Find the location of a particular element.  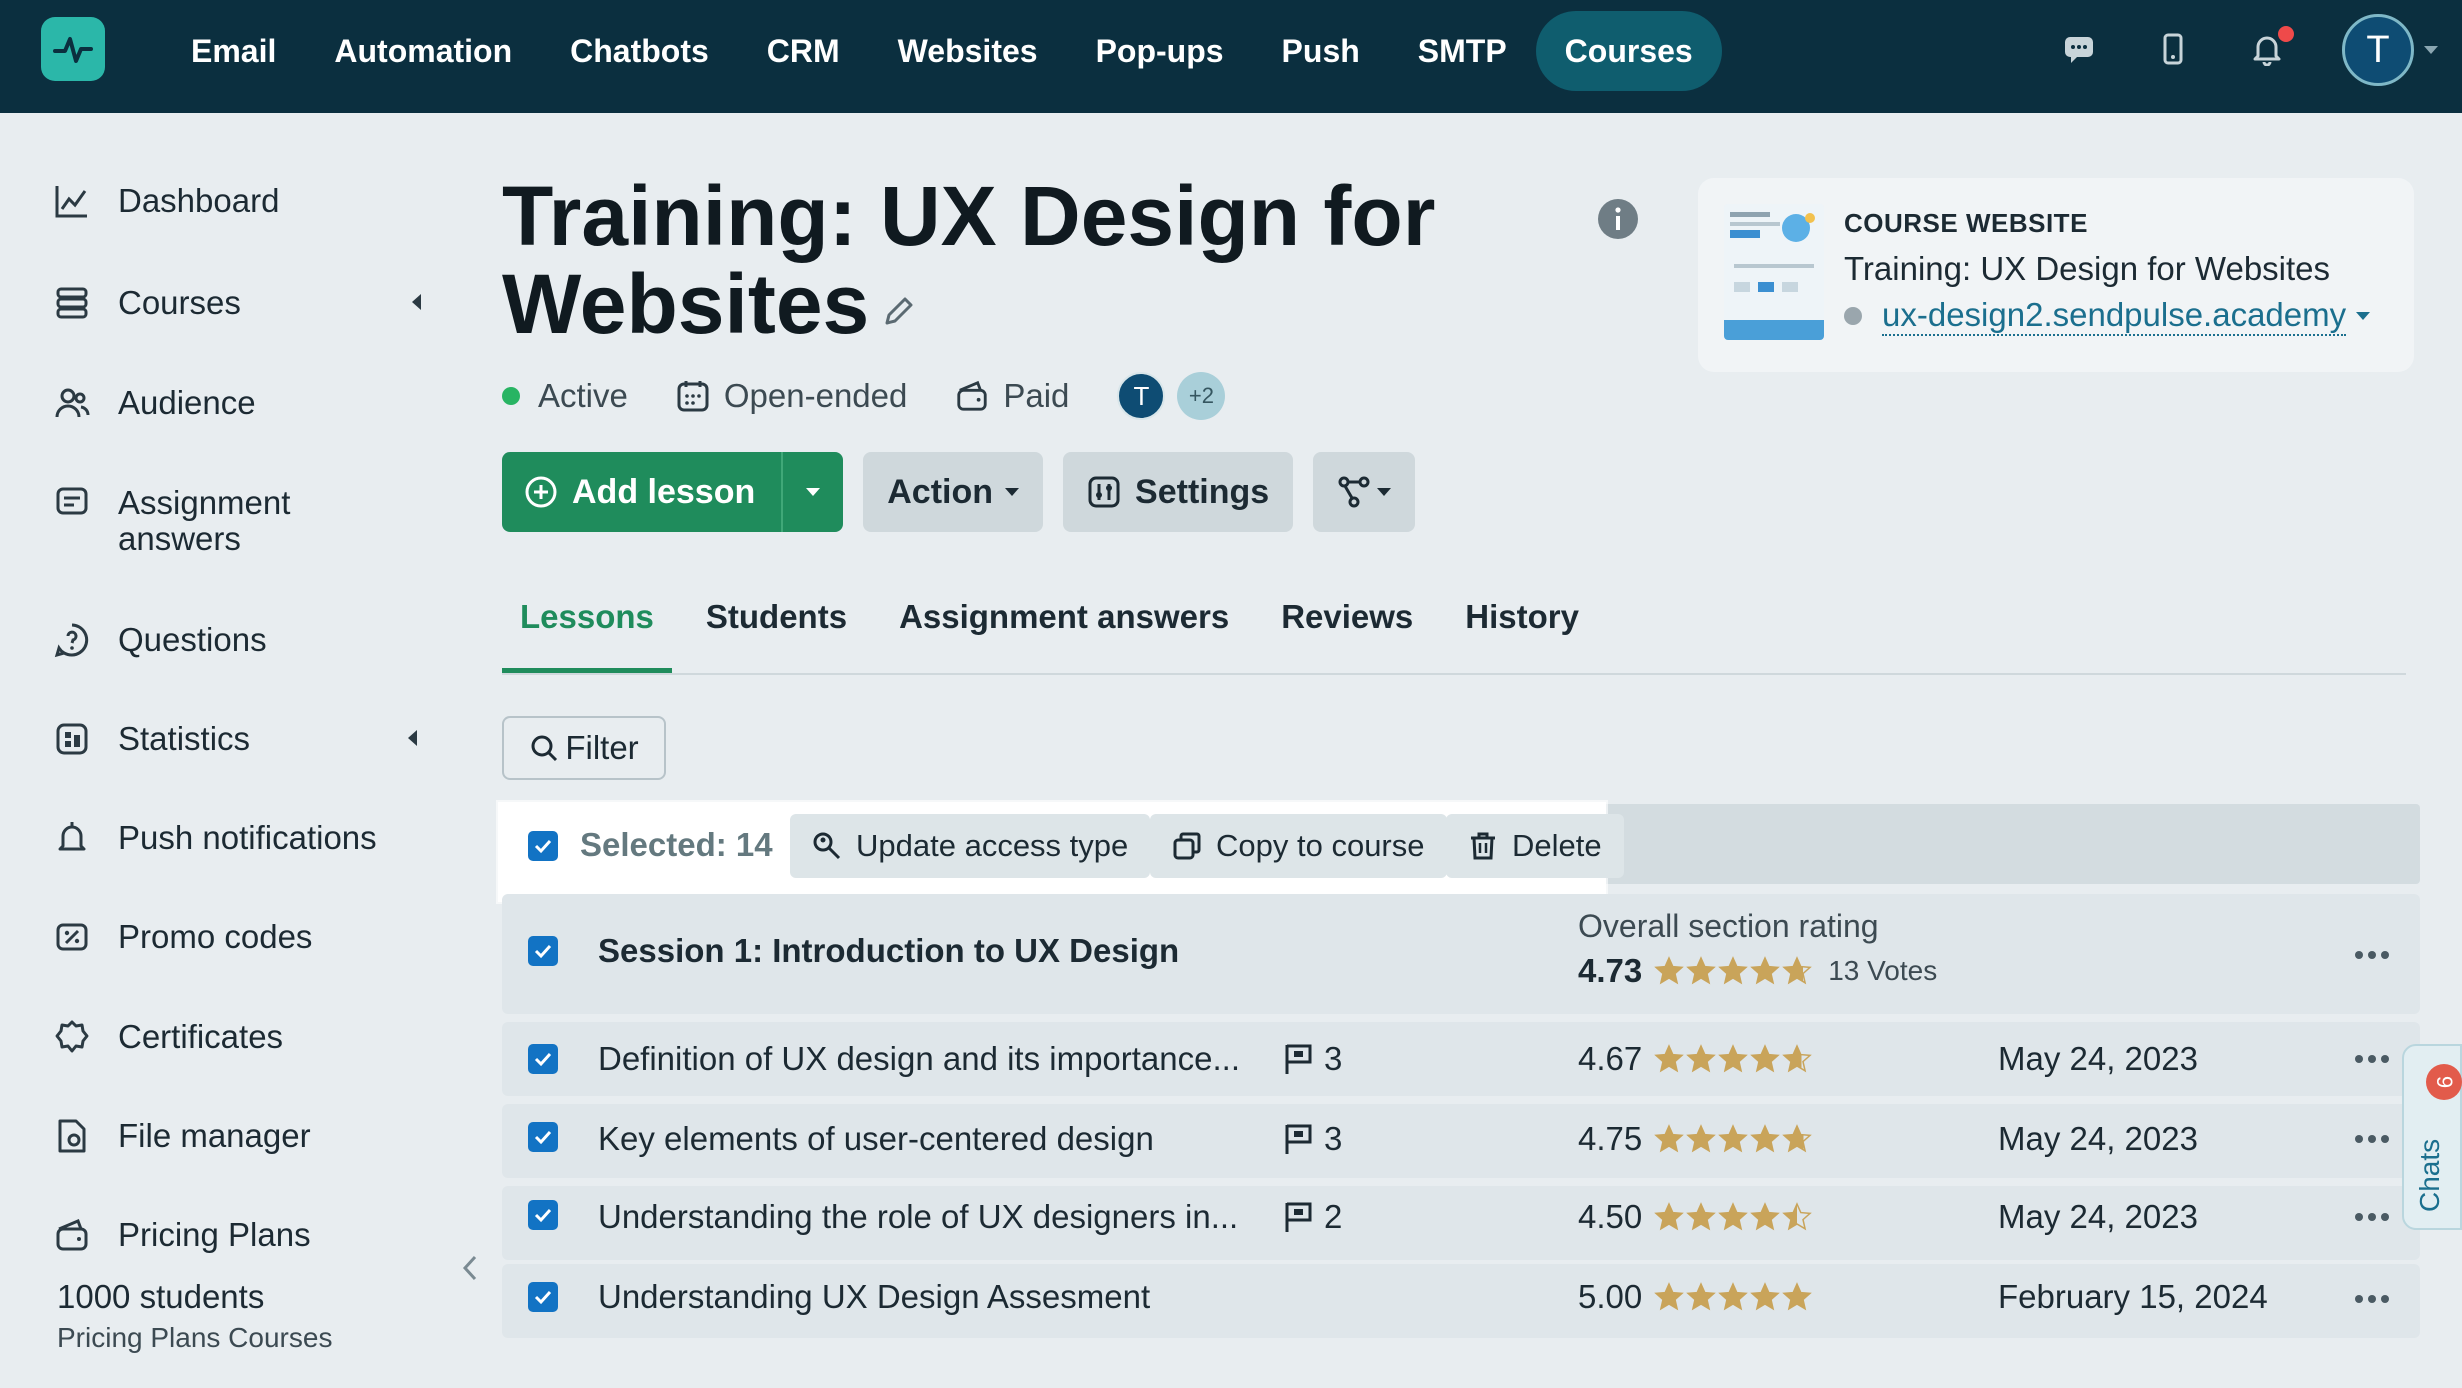

sidebar-item-statistics: Statistics is located at coordinates (152, 739).